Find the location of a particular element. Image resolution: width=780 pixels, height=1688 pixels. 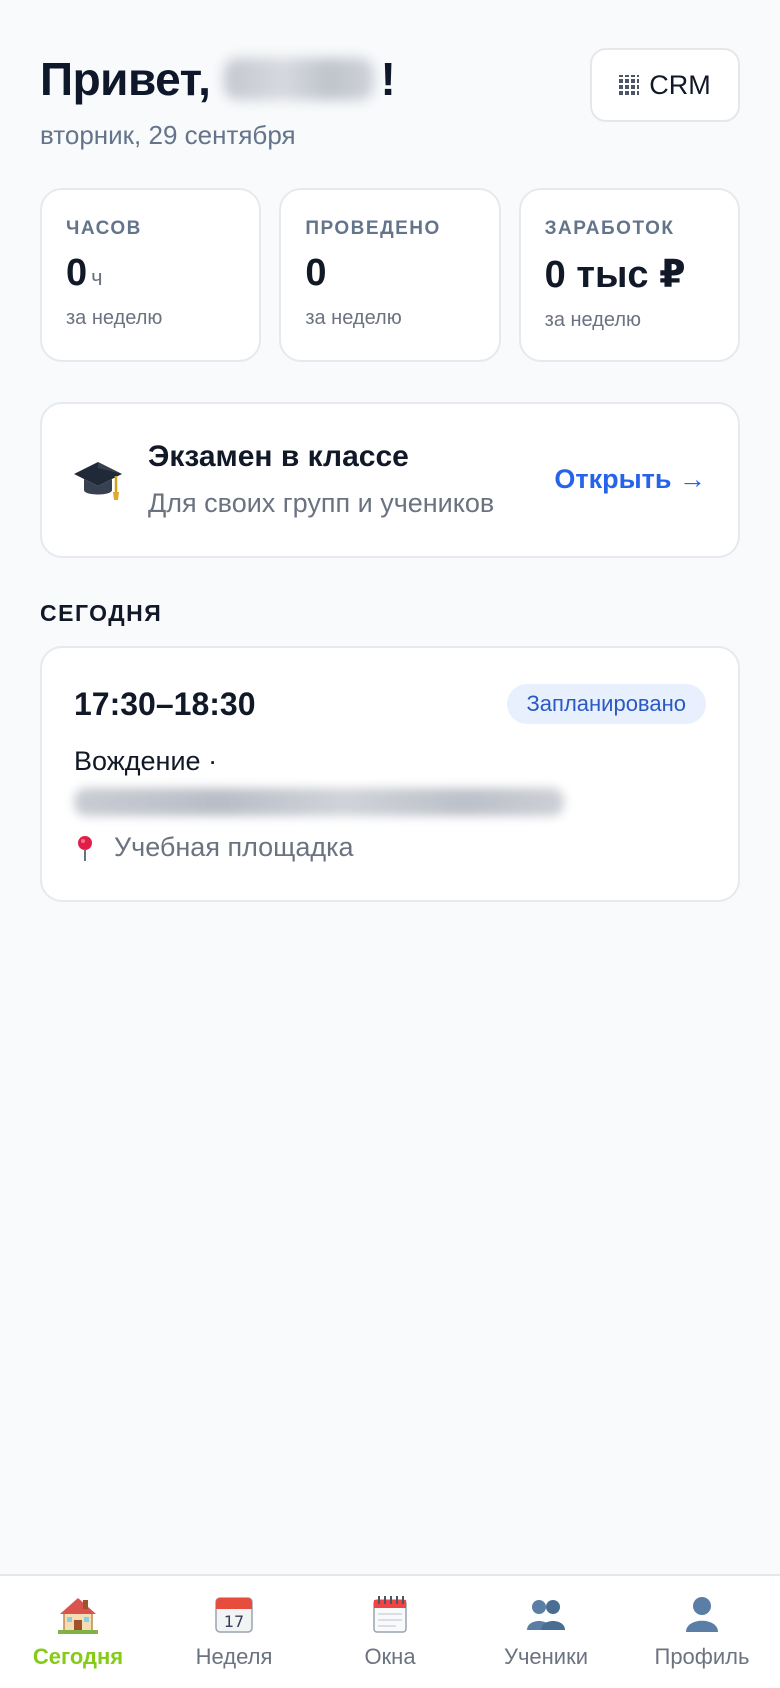

spiral-calendar-icon is located at coordinates (390, 1614).